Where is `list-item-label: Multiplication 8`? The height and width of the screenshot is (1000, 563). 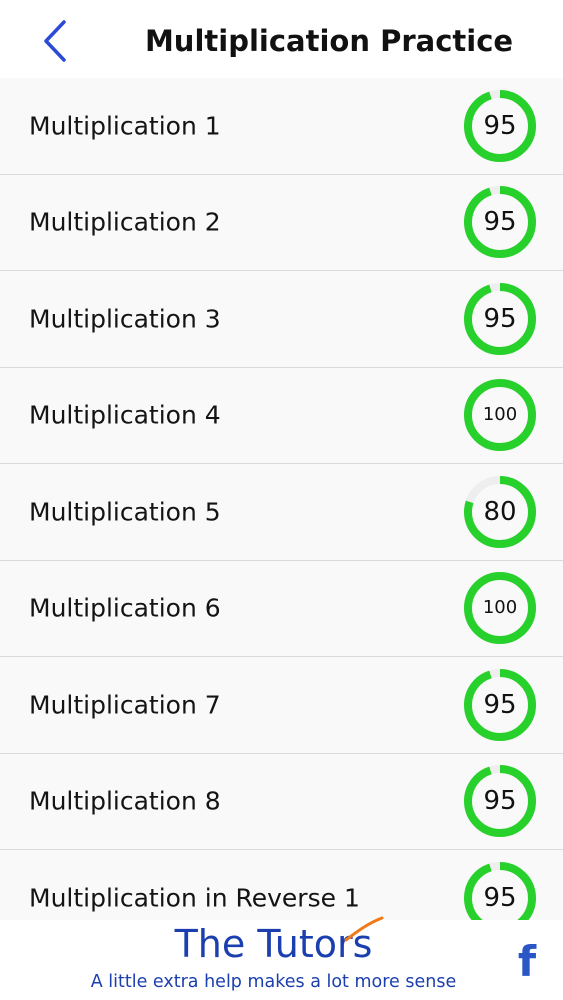
list-item-label: Multiplication 8 is located at coordinates (125, 801).